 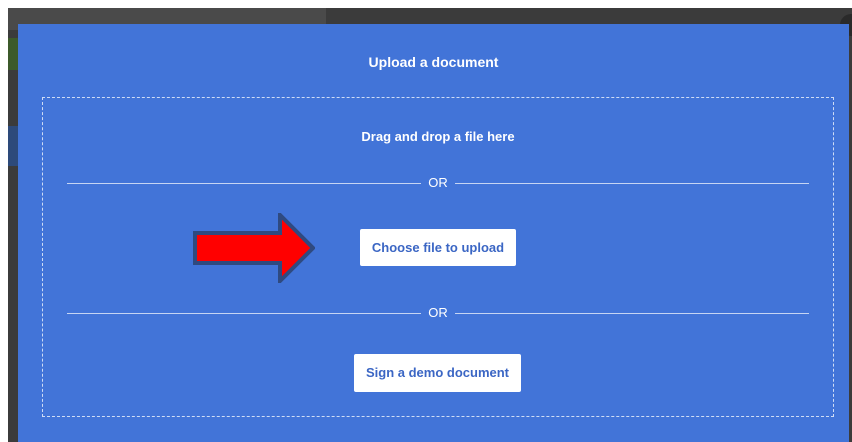 What do you see at coordinates (438, 136) in the screenshot?
I see `drop-instructions: Drag and drop a file here` at bounding box center [438, 136].